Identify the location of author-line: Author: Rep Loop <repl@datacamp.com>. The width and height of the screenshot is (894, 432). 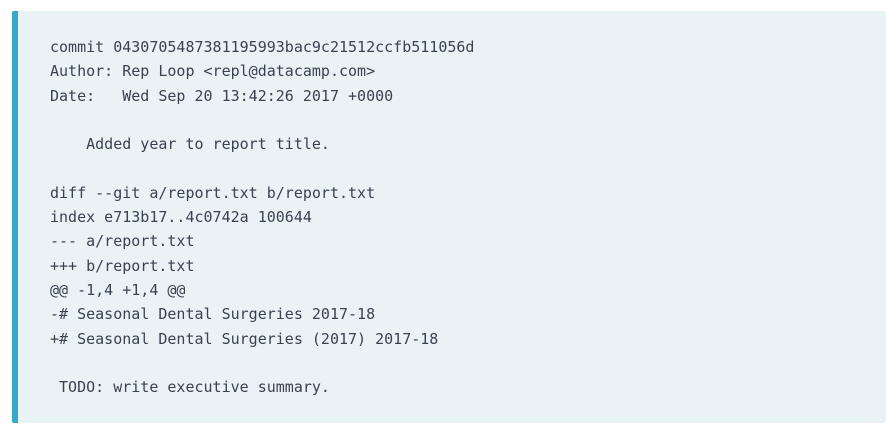
(213, 71).